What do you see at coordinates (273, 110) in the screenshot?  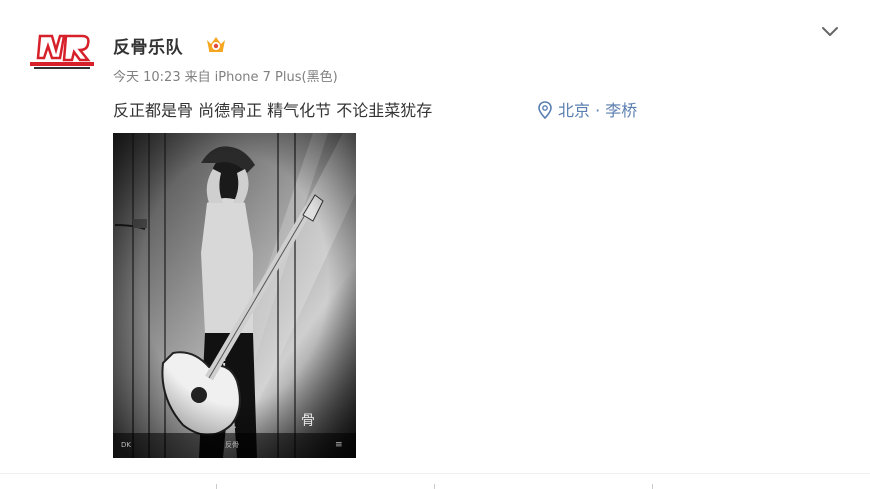 I see `post-text: 反正都是骨 尚德骨正 精气化节 不论韭菜犹存` at bounding box center [273, 110].